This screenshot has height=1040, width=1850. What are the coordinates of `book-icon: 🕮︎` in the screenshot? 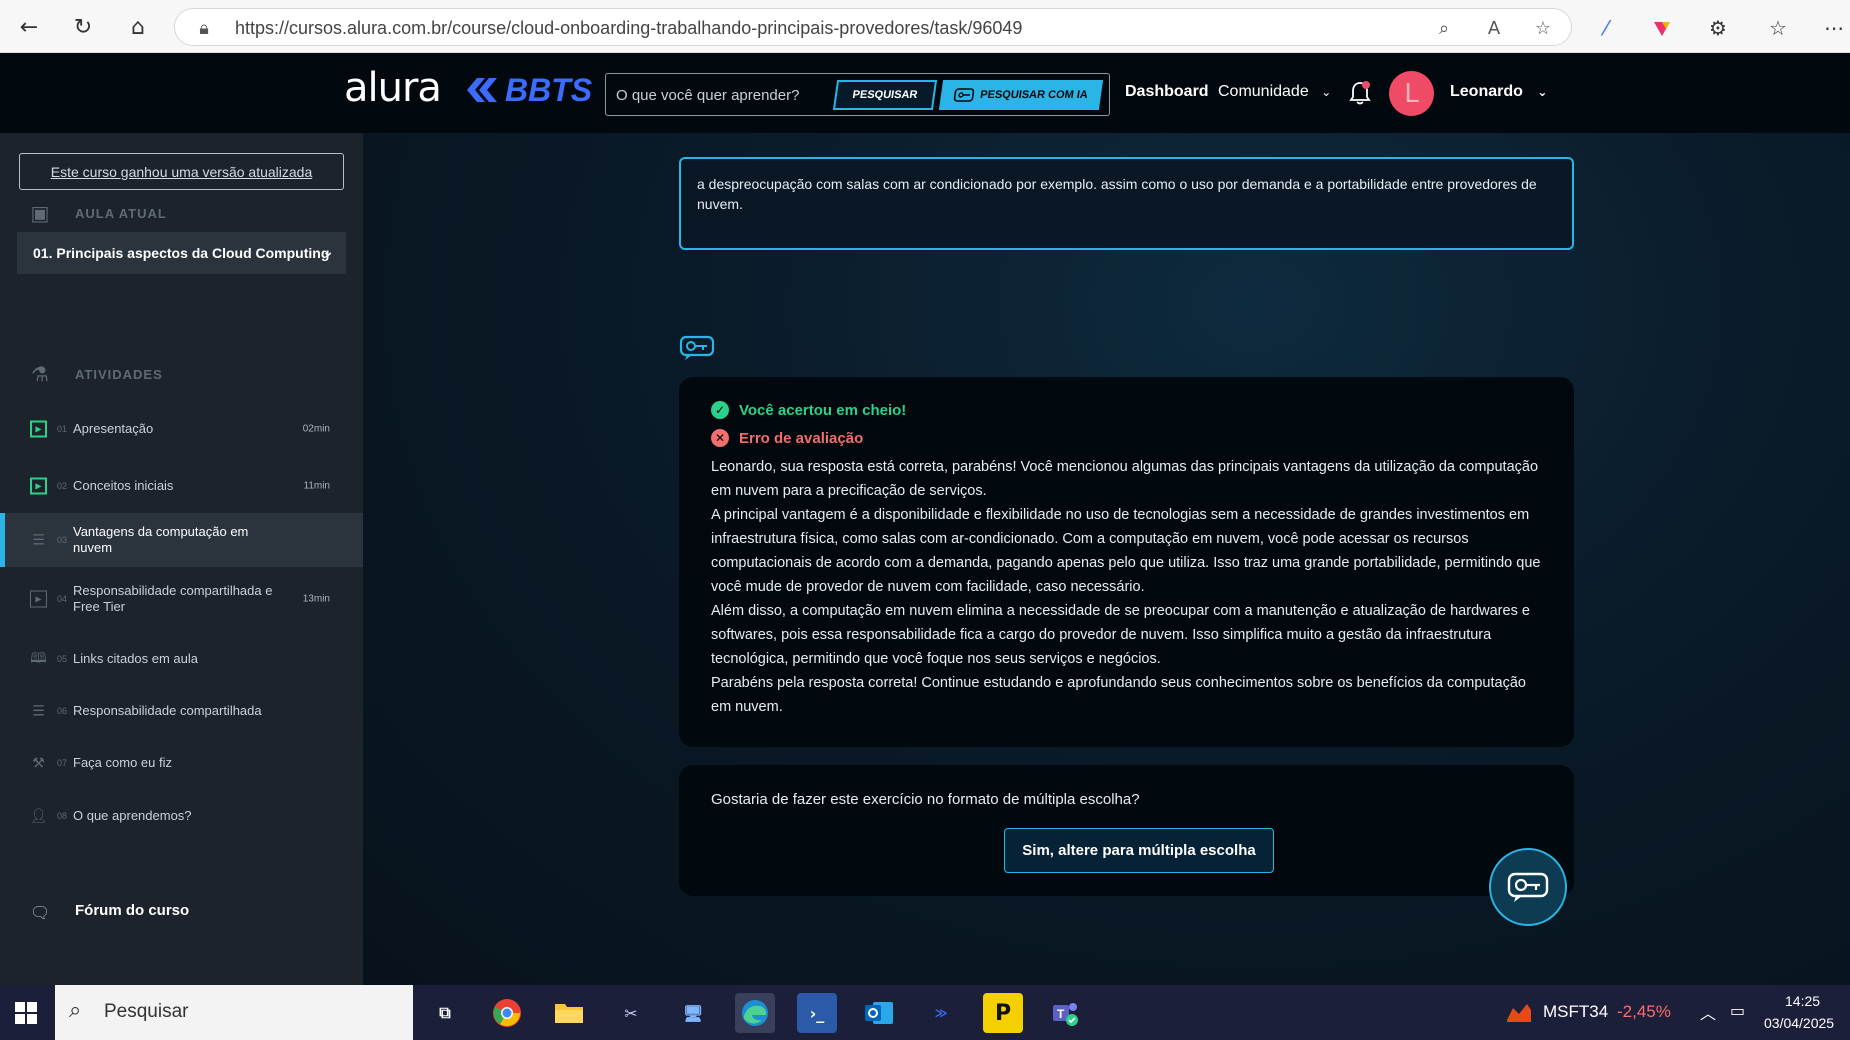 It's located at (38, 658).